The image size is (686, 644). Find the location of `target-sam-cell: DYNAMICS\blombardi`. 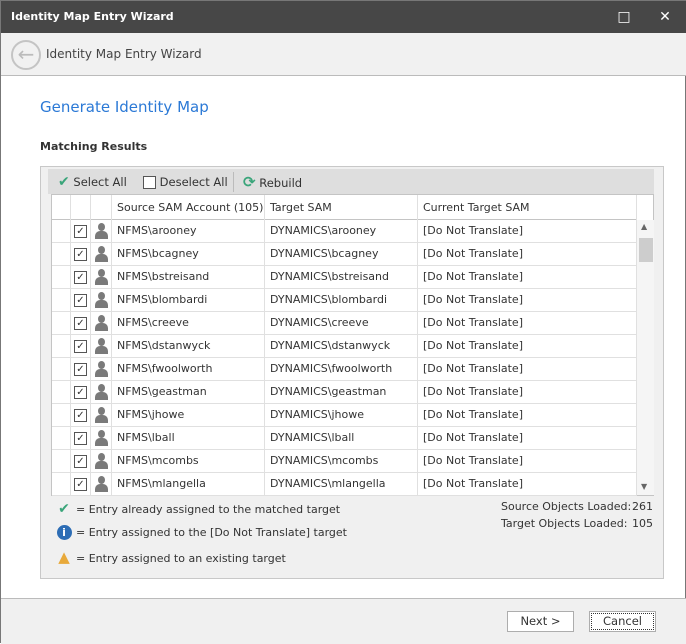

target-sam-cell: DYNAMICS\blombardi is located at coordinates (341, 300).